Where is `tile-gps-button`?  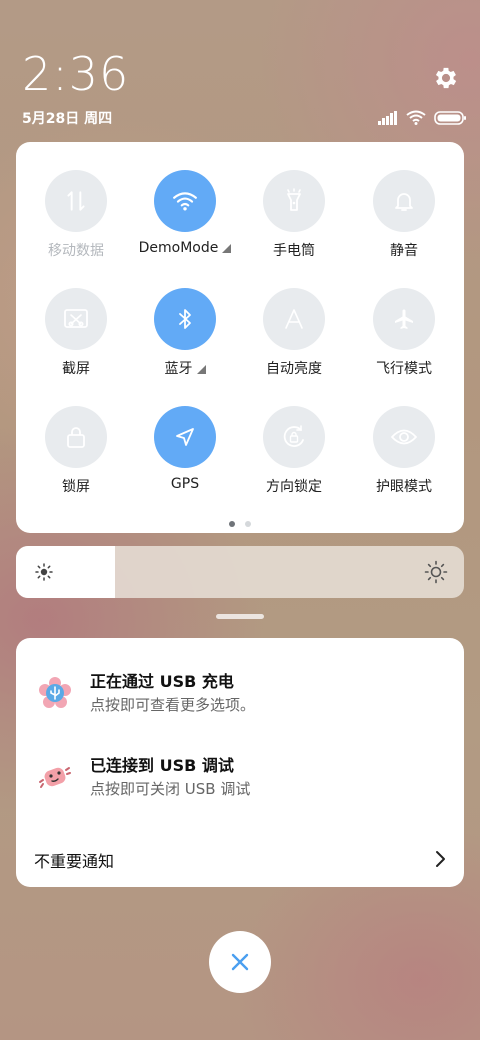
tile-gps-button is located at coordinates (185, 437).